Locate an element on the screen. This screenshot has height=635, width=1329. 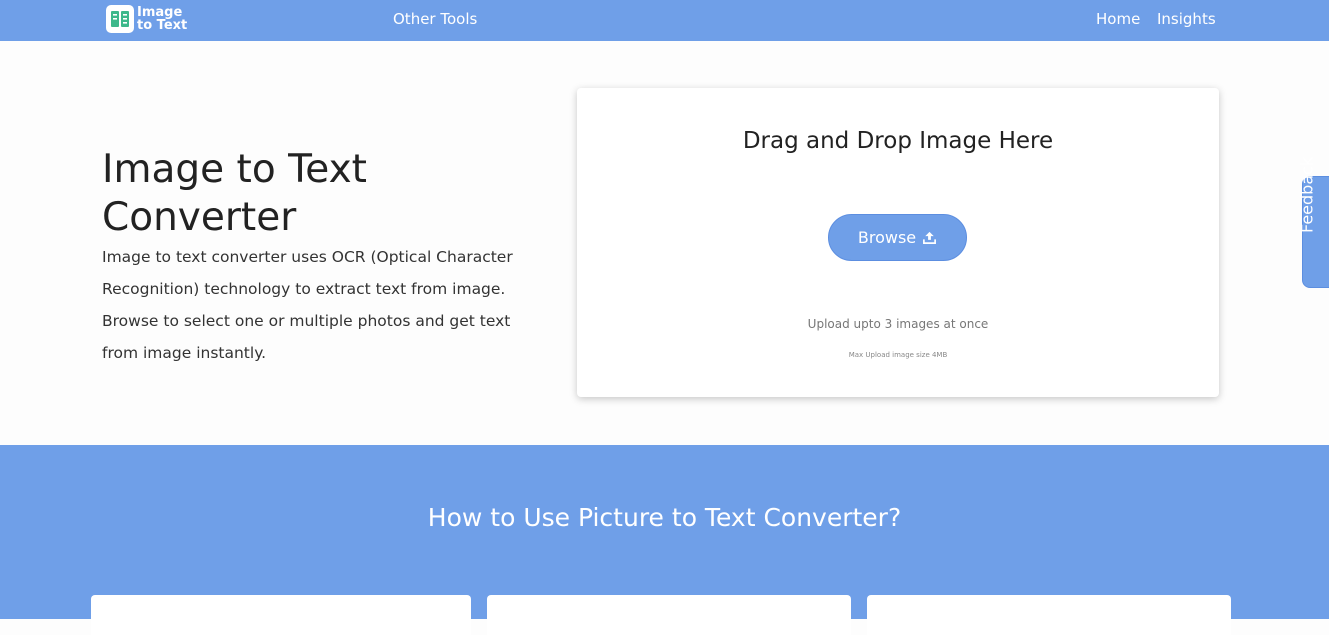
nav-link-other-tools: Other Tools is located at coordinates (435, 19).